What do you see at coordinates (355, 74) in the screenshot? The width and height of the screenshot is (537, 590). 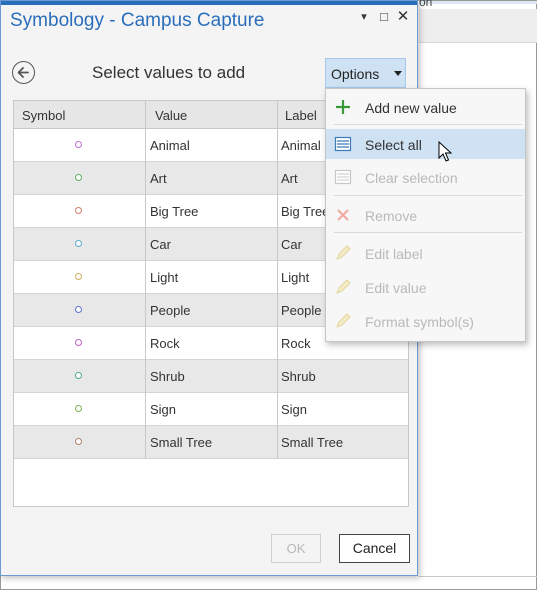 I see `options-button-label: Options` at bounding box center [355, 74].